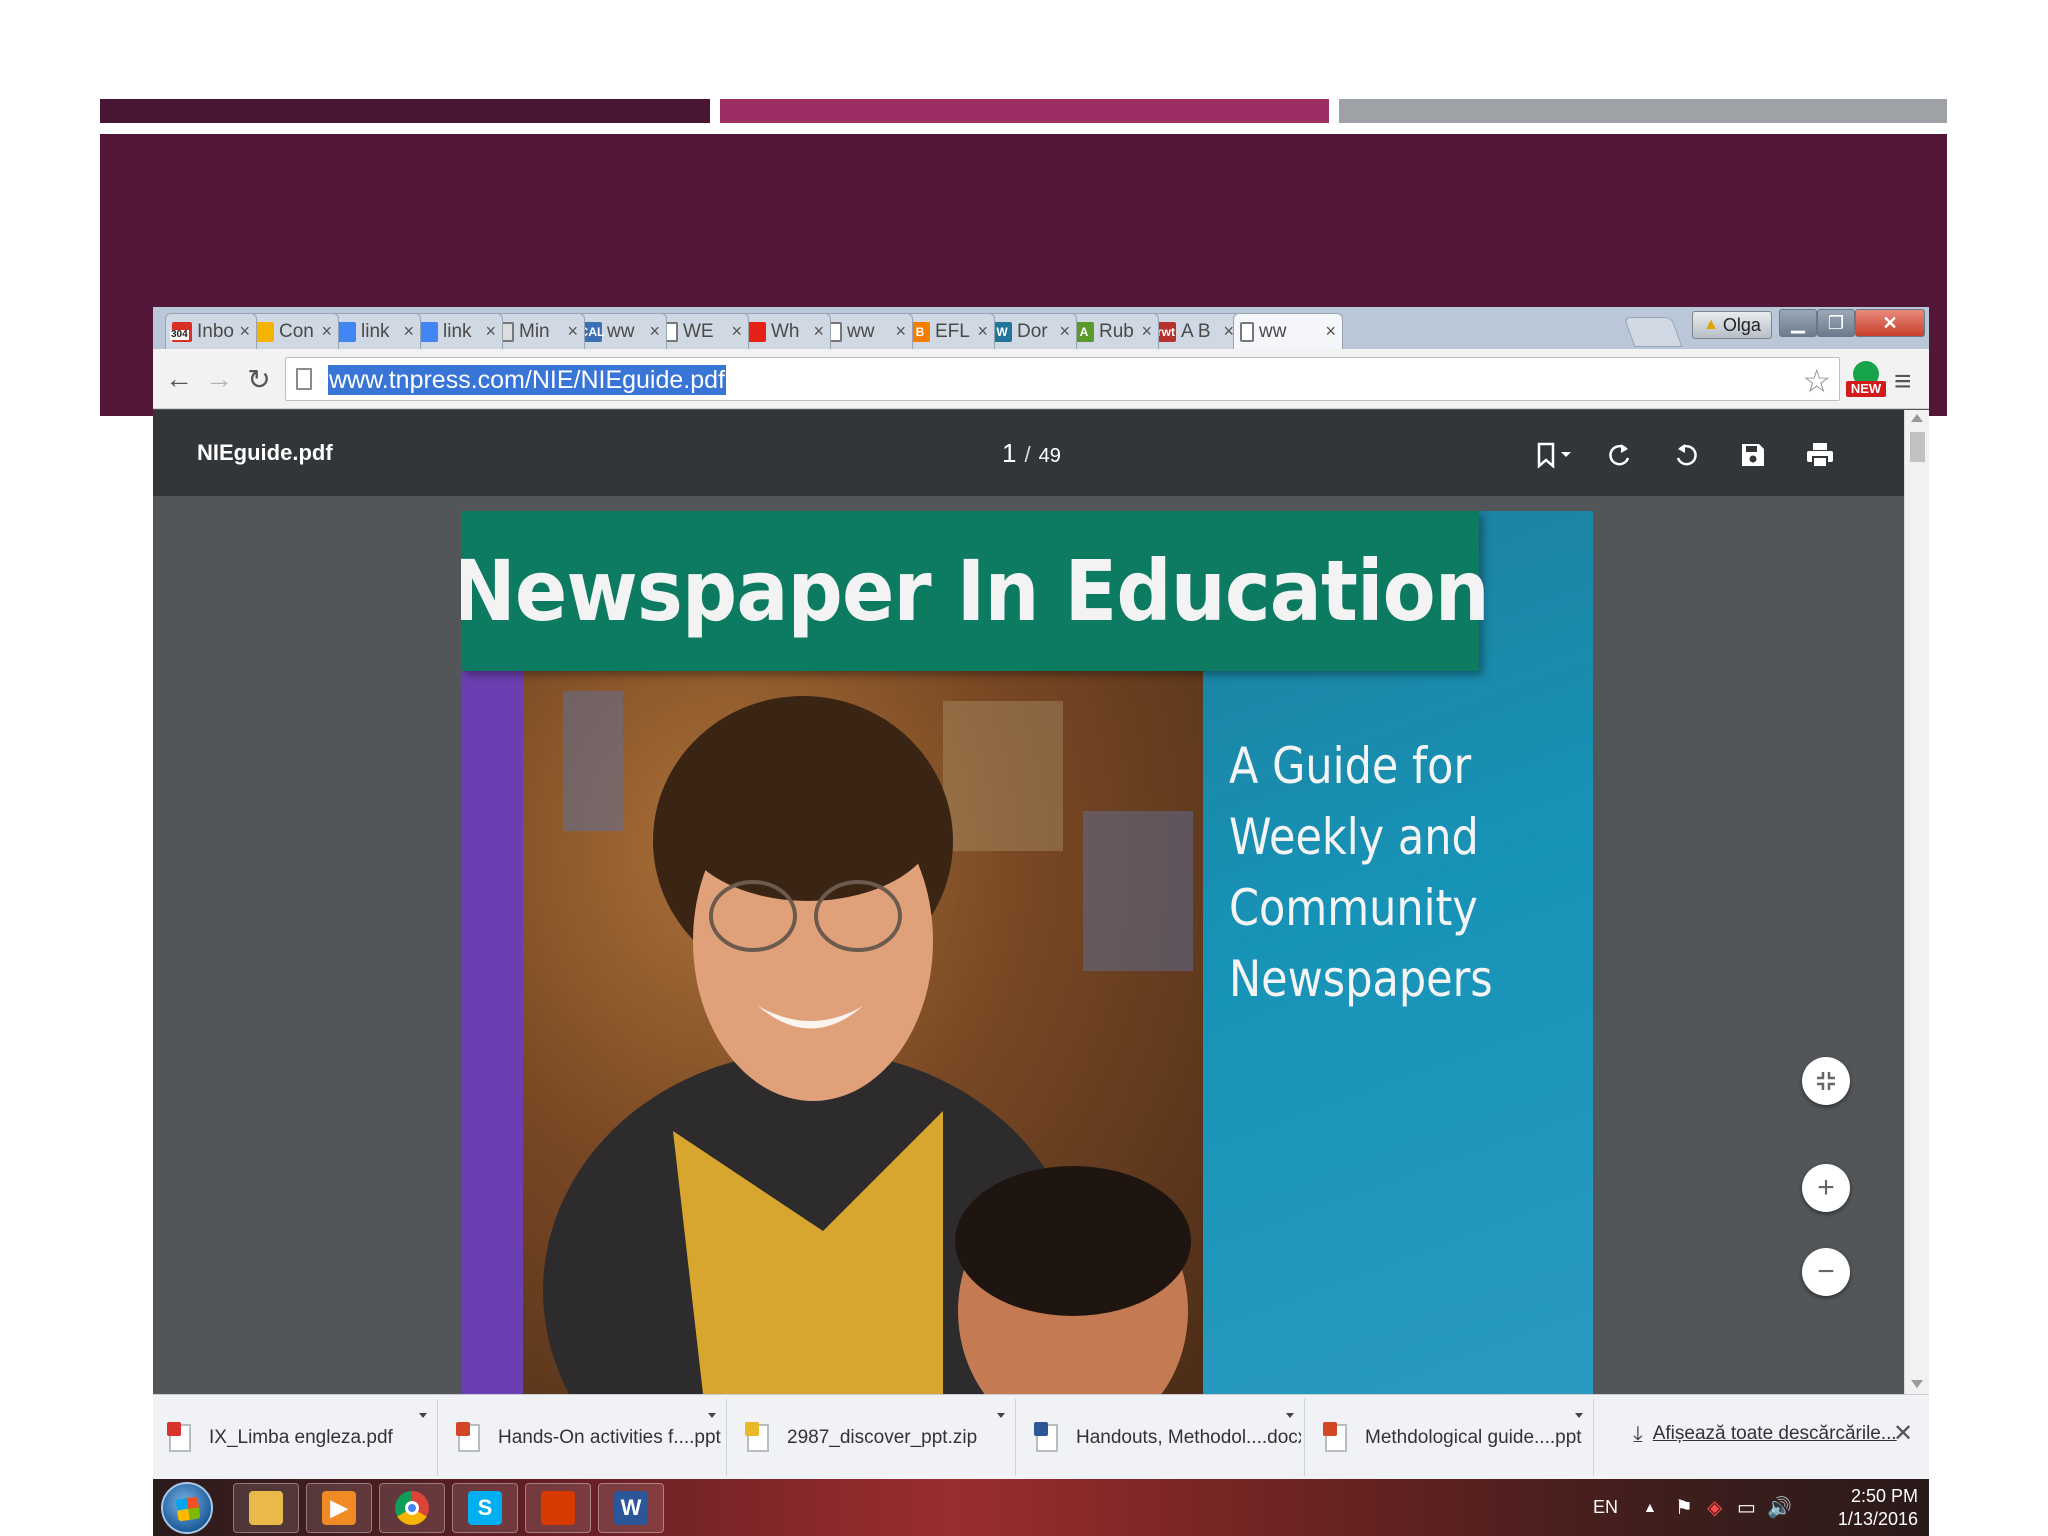 The image size is (2048, 1536). What do you see at coordinates (1553, 455) in the screenshot?
I see `bookmark-icon` at bounding box center [1553, 455].